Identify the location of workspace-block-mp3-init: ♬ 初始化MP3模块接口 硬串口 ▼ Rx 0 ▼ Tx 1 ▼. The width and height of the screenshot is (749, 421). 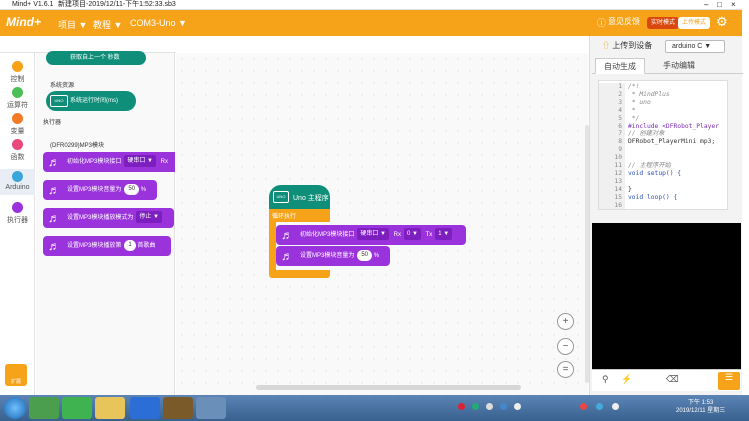
(371, 235).